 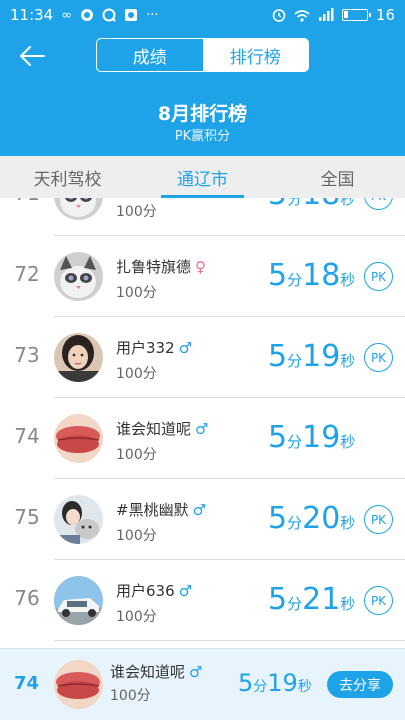 I want to click on infinity-icon: ∞, so click(x=67, y=15).